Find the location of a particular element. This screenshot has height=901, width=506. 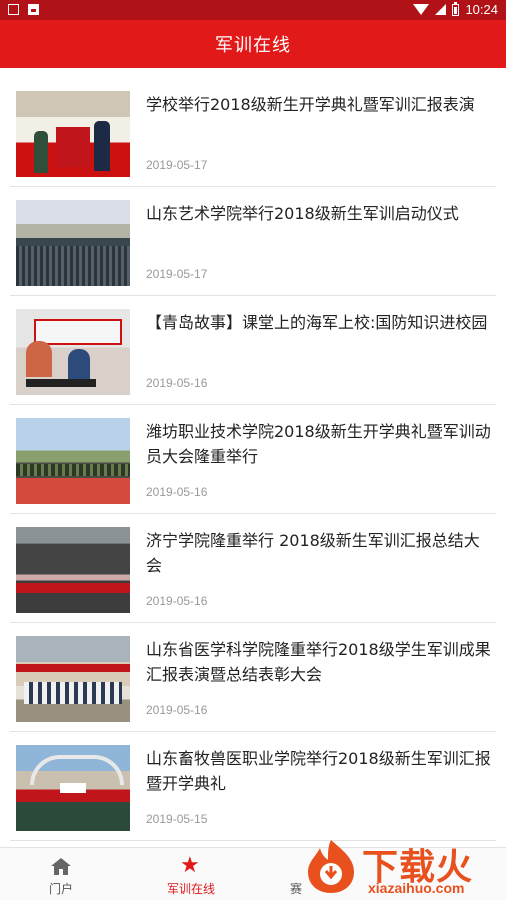

news-title: 学校举行2018级新生开学典礼暨军训汇报表演 is located at coordinates (319, 104).